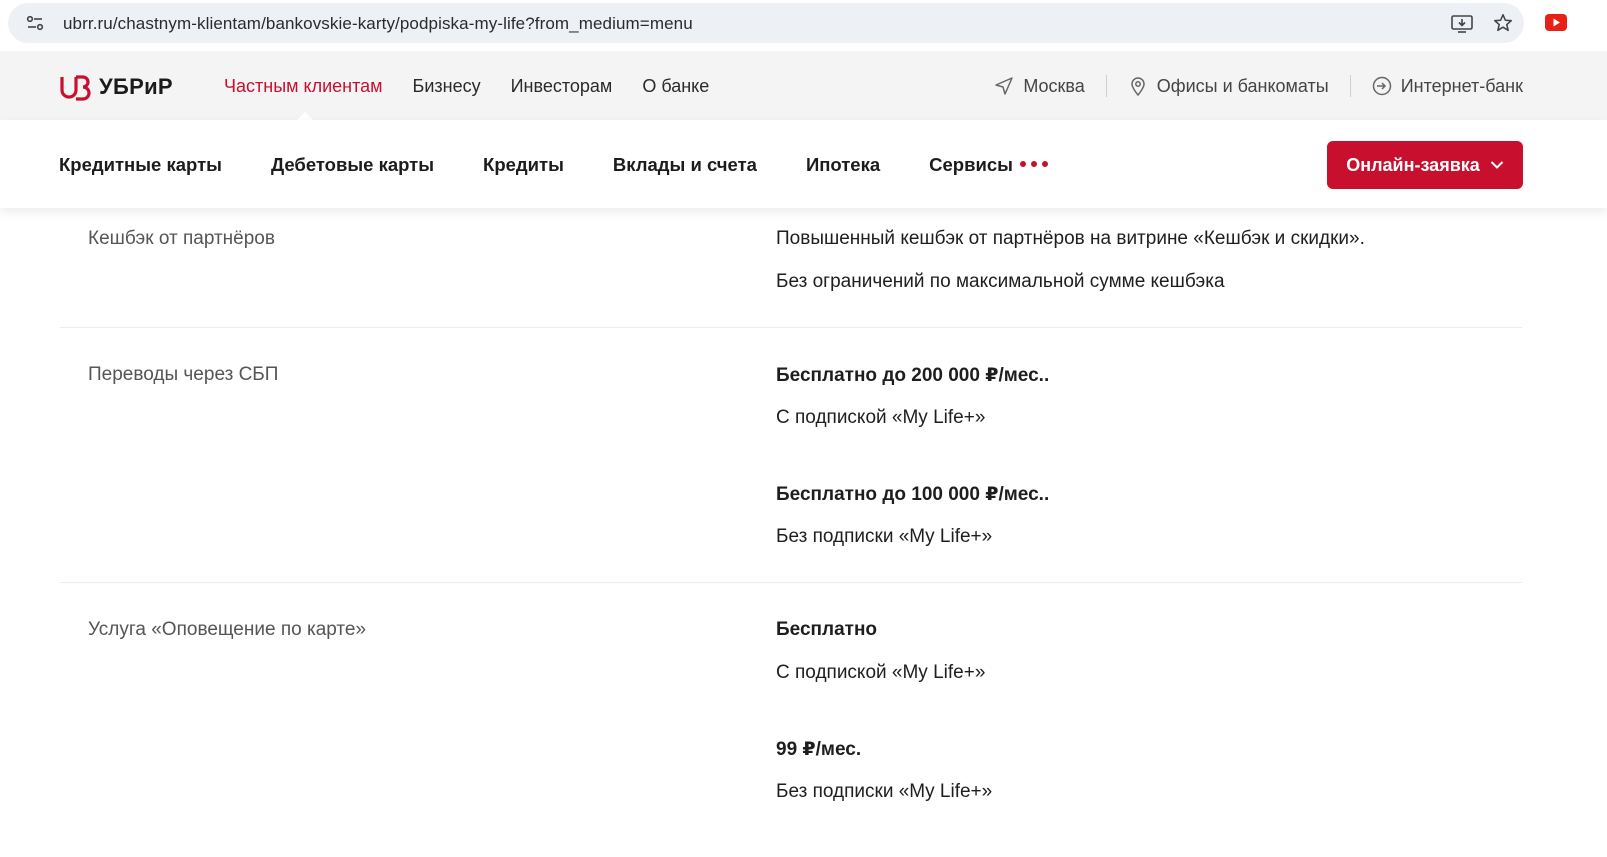 The image size is (1607, 857). What do you see at coordinates (1034, 164) in the screenshot?
I see `more-menu-icon` at bounding box center [1034, 164].